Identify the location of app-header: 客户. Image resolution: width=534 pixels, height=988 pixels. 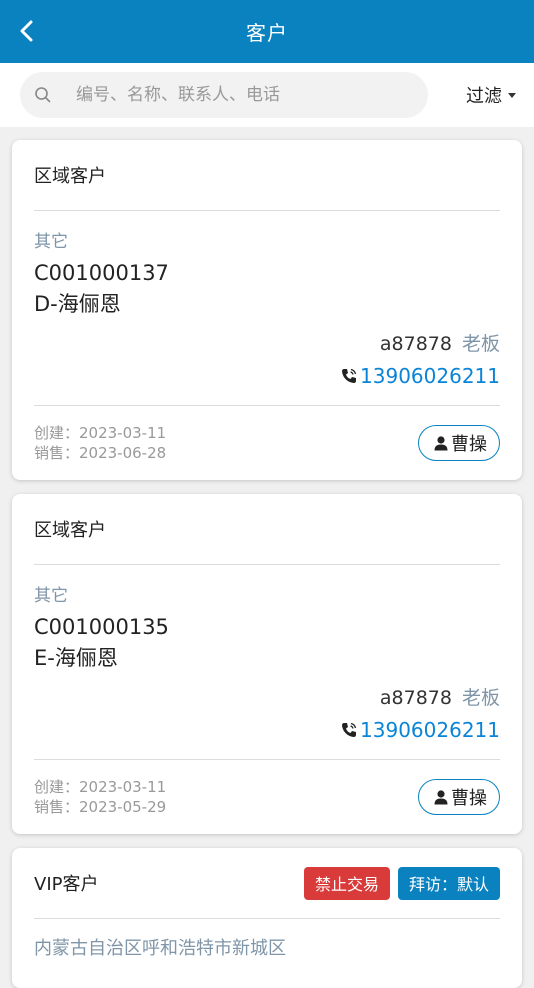
(267, 31).